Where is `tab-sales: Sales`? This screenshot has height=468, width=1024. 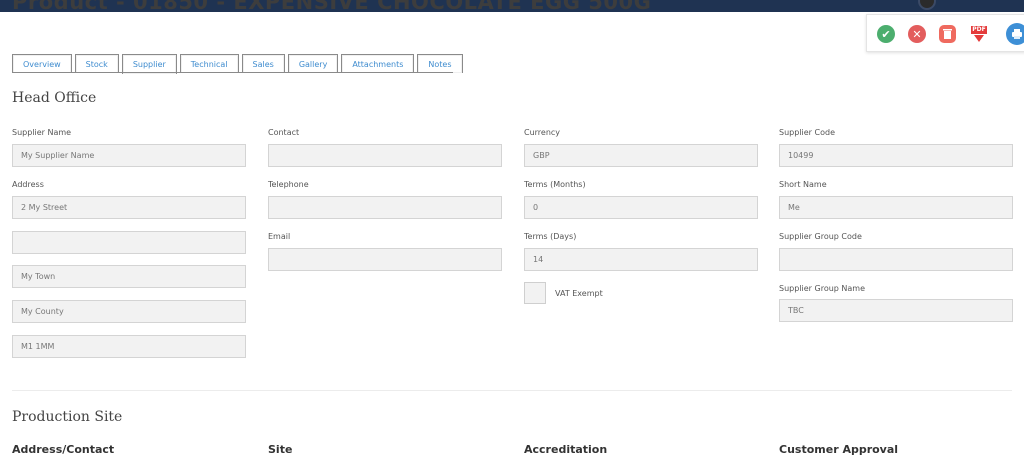
tab-sales: Sales is located at coordinates (263, 63).